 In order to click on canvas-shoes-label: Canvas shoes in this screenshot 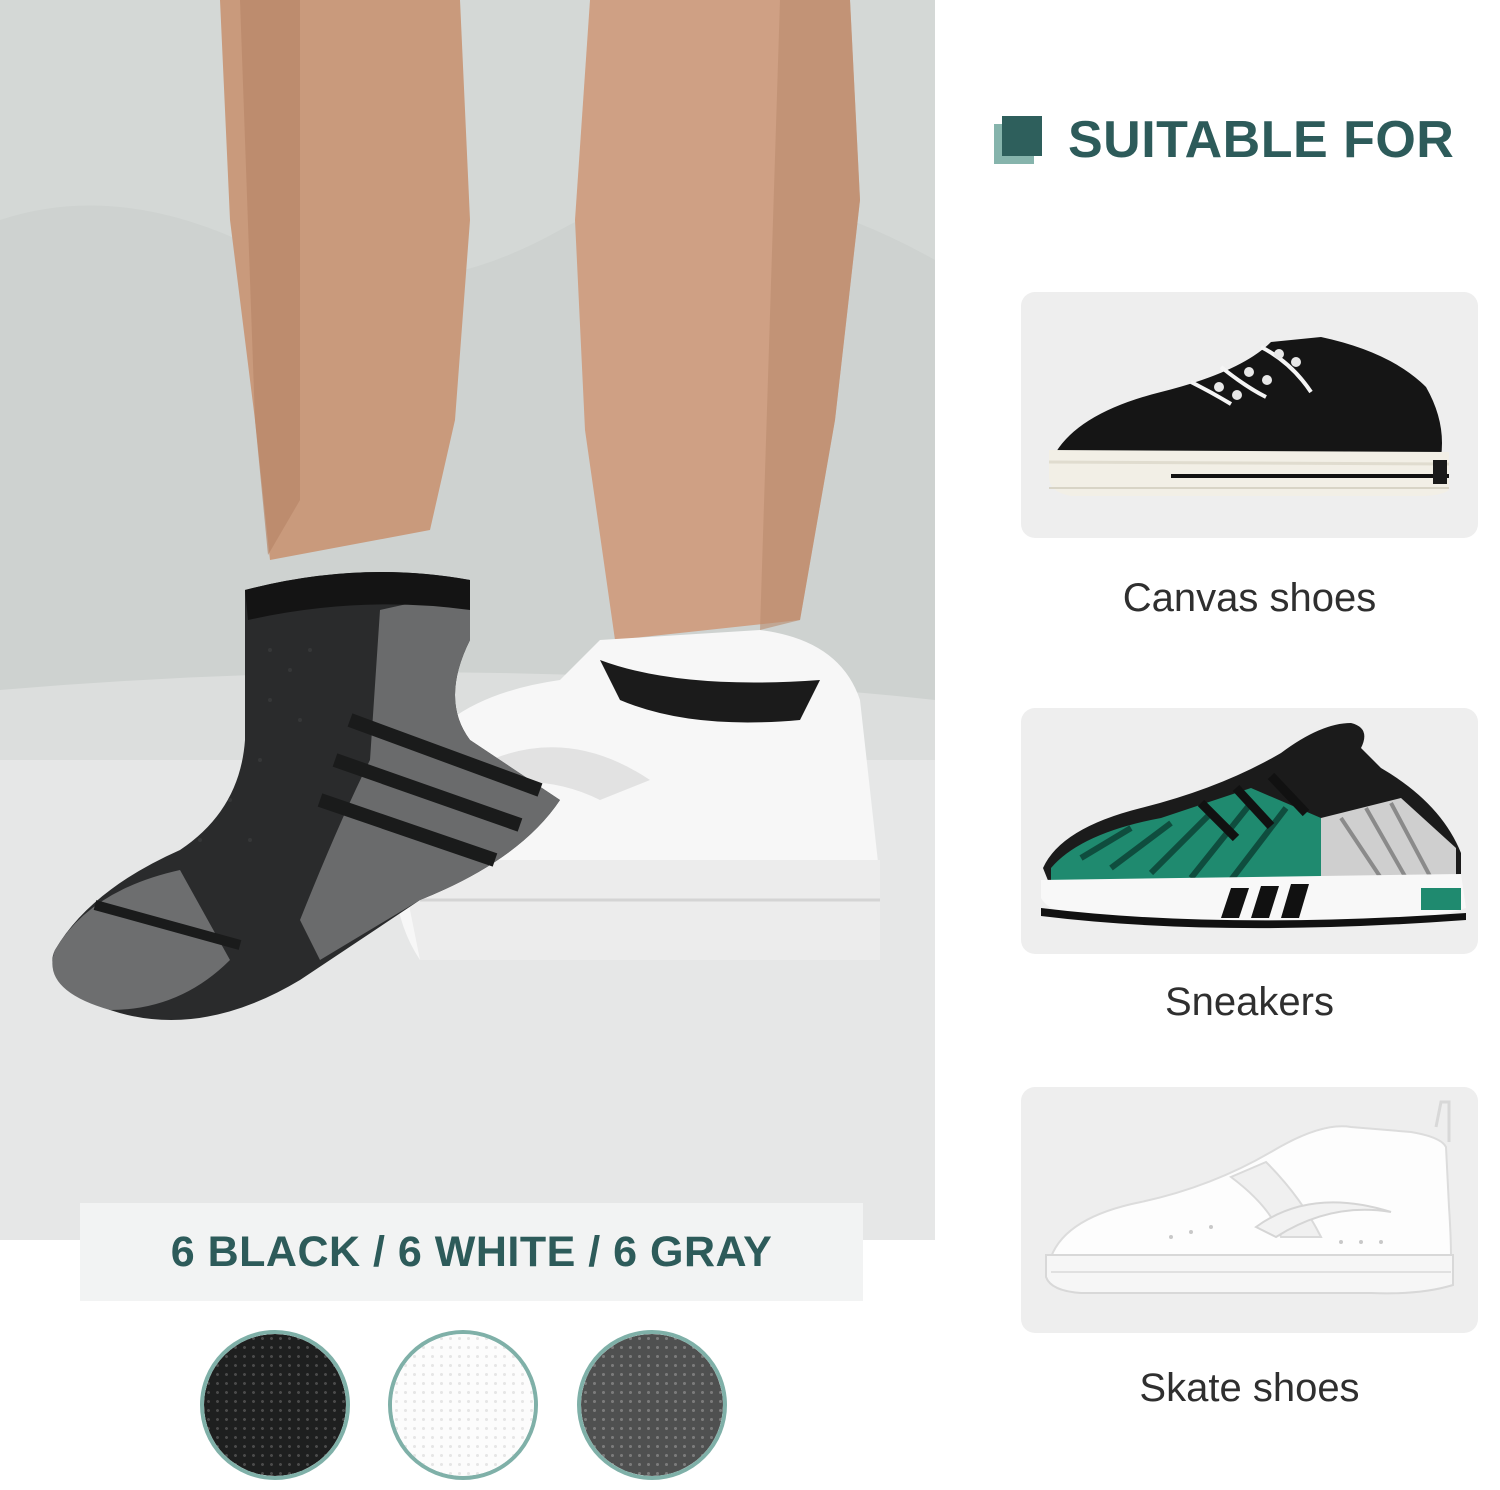, I will do `click(1249, 598)`.